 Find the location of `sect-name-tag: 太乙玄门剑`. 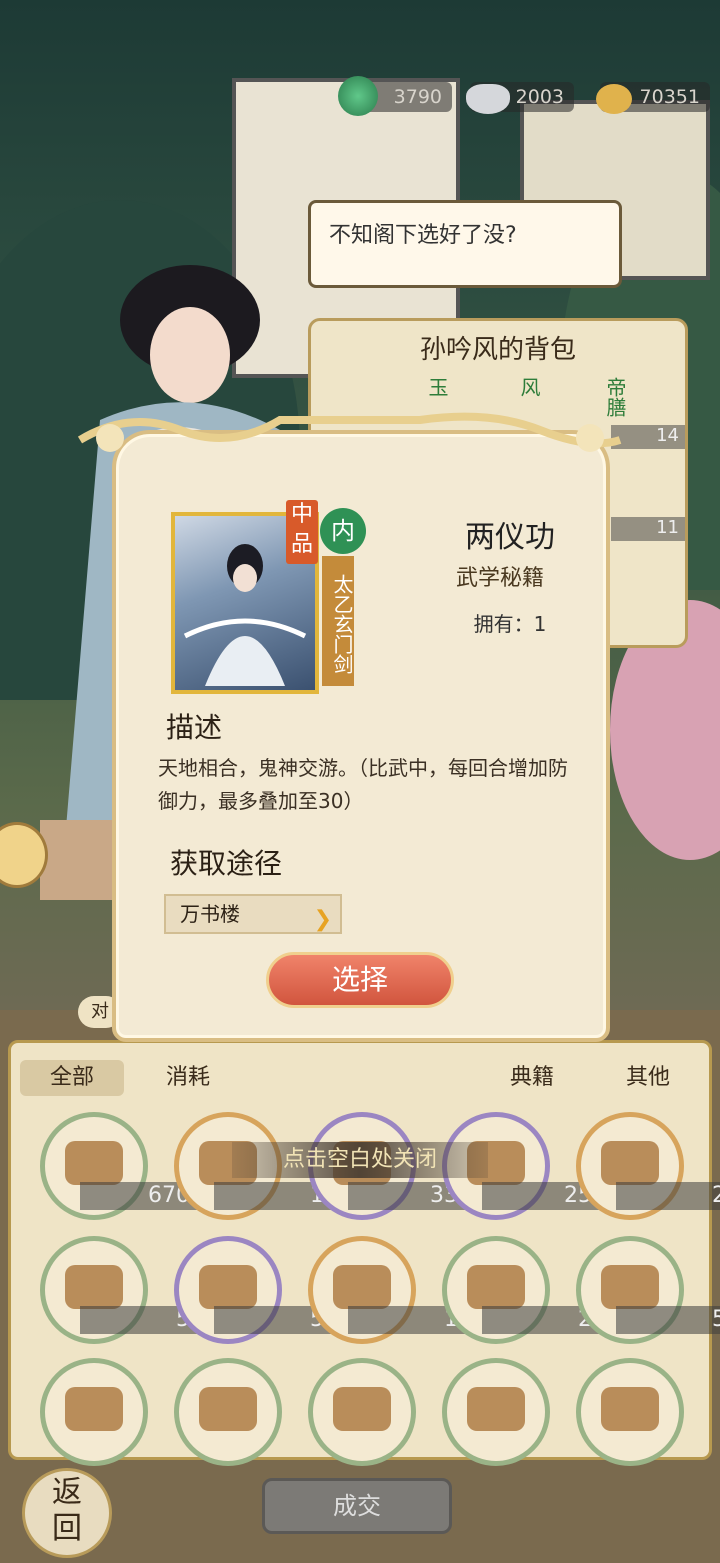

sect-name-tag: 太乙玄门剑 is located at coordinates (338, 621).